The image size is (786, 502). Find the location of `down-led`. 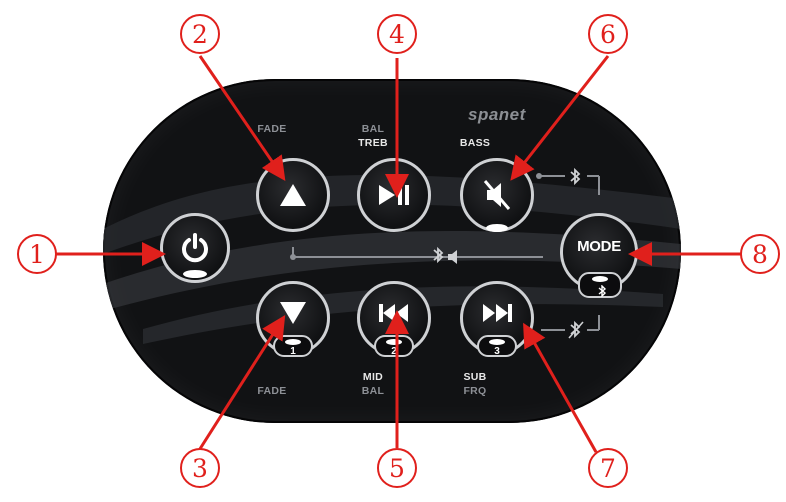

down-led is located at coordinates (293, 342).